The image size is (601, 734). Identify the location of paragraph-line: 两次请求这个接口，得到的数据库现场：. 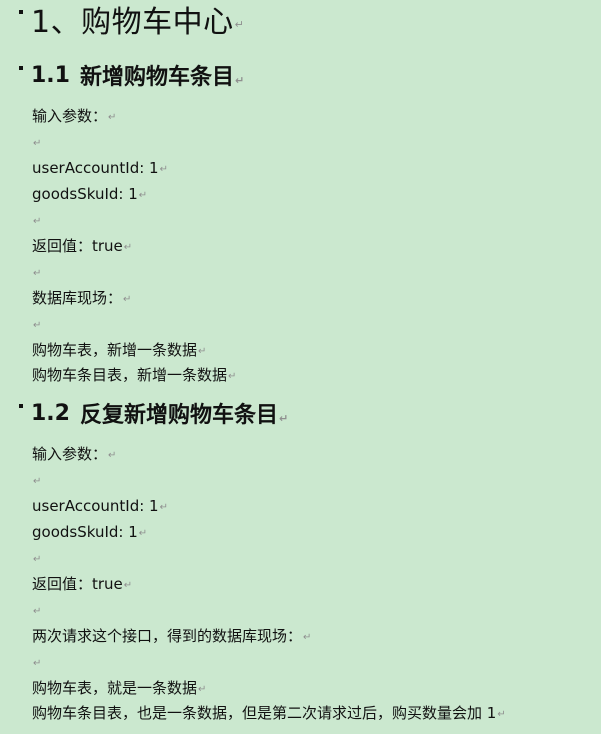
(171, 636).